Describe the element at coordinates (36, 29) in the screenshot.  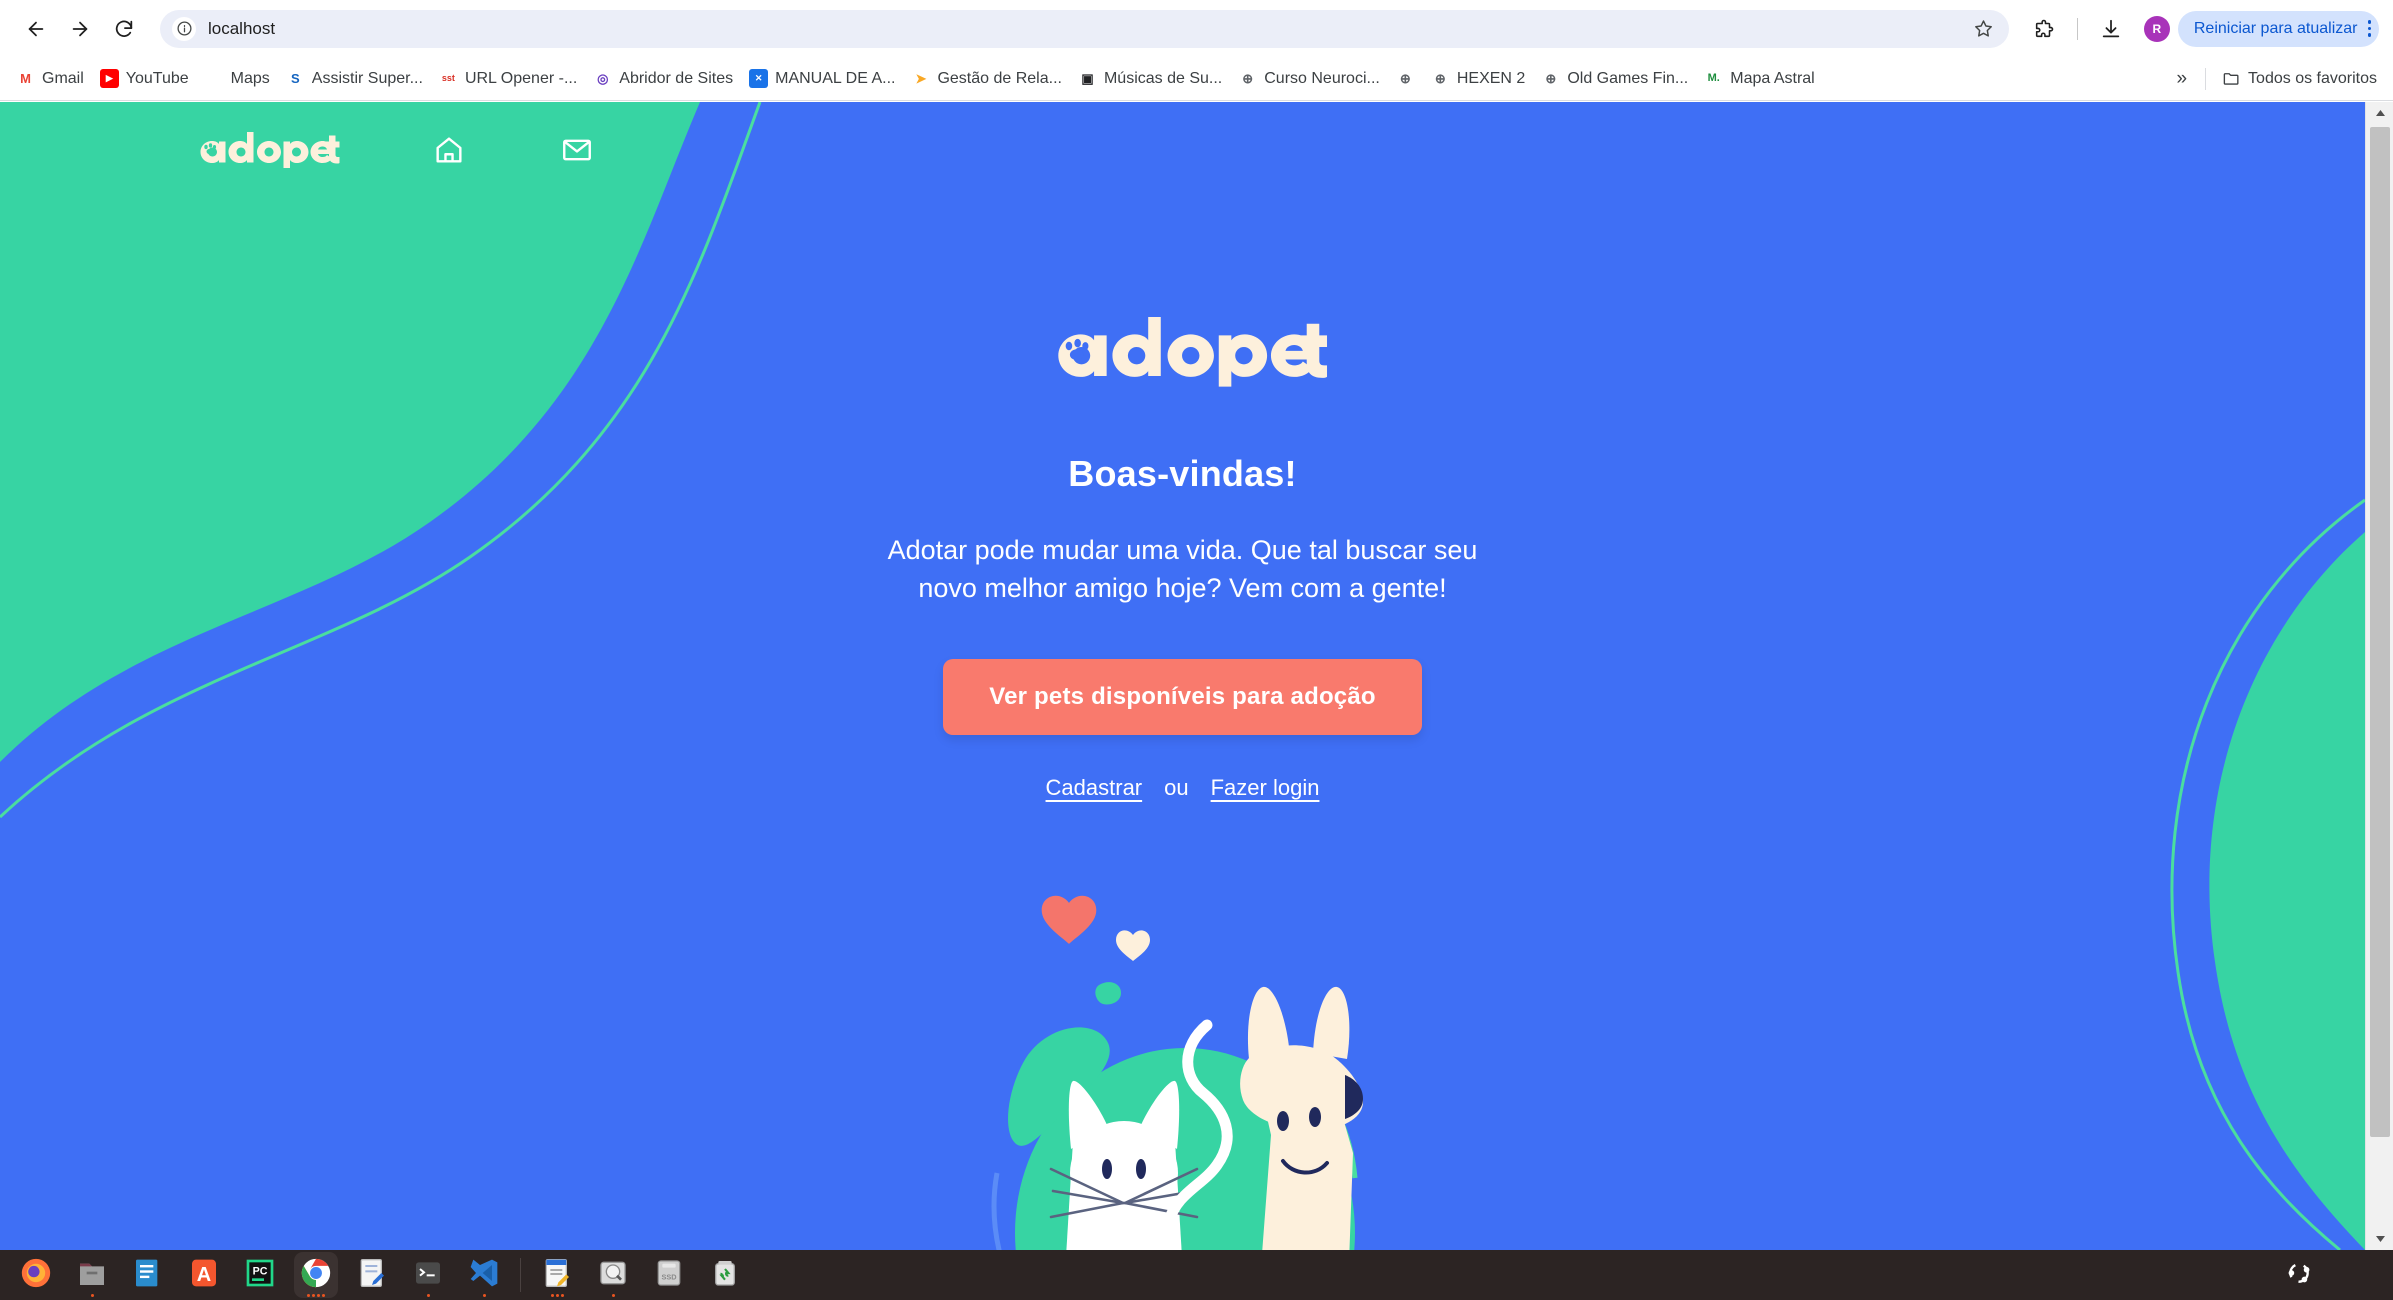
I see `back-button` at that location.